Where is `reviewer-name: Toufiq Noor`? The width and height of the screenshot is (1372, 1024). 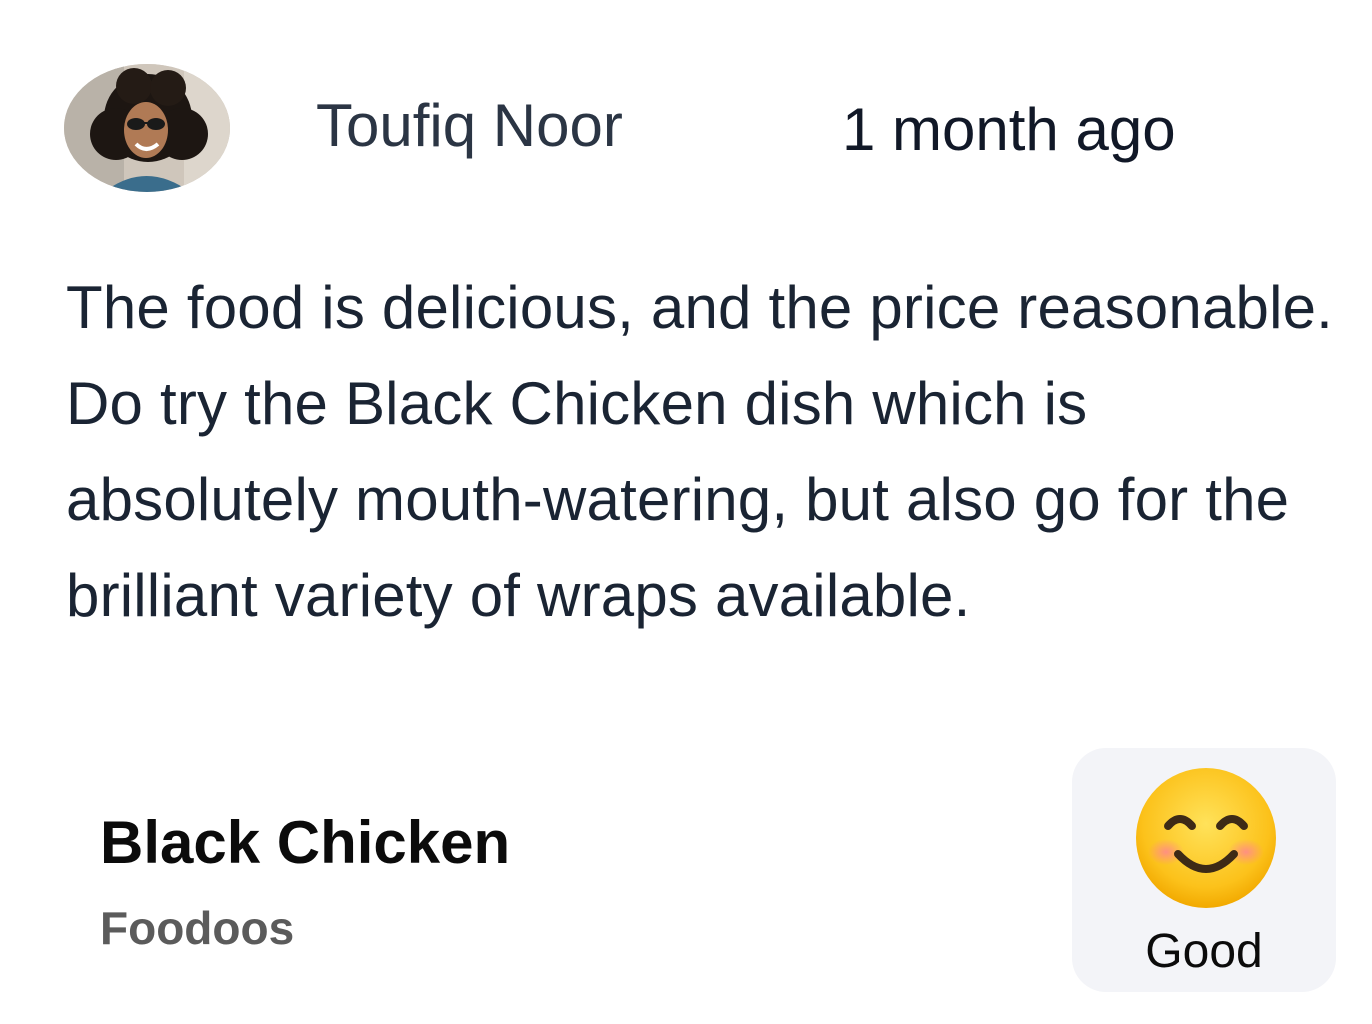
reviewer-name: Toufiq Noor is located at coordinates (469, 126).